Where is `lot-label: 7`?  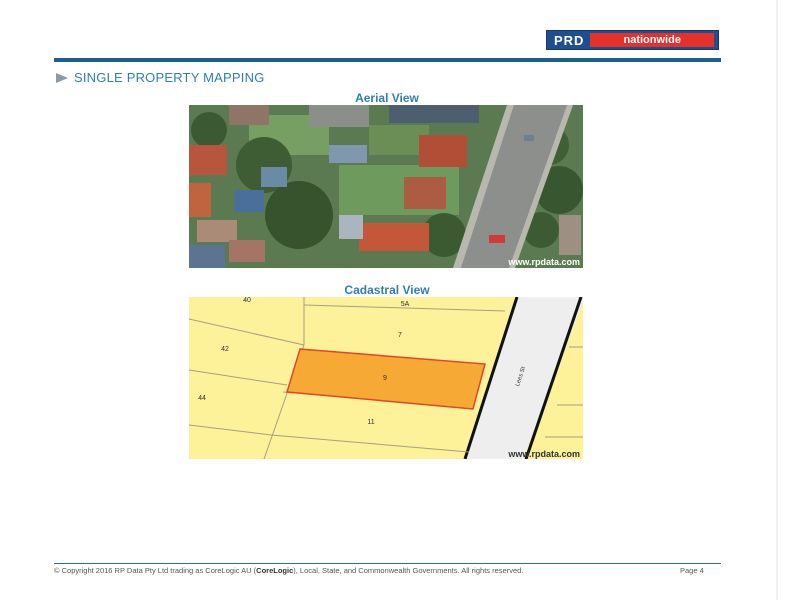
lot-label: 7 is located at coordinates (400, 335).